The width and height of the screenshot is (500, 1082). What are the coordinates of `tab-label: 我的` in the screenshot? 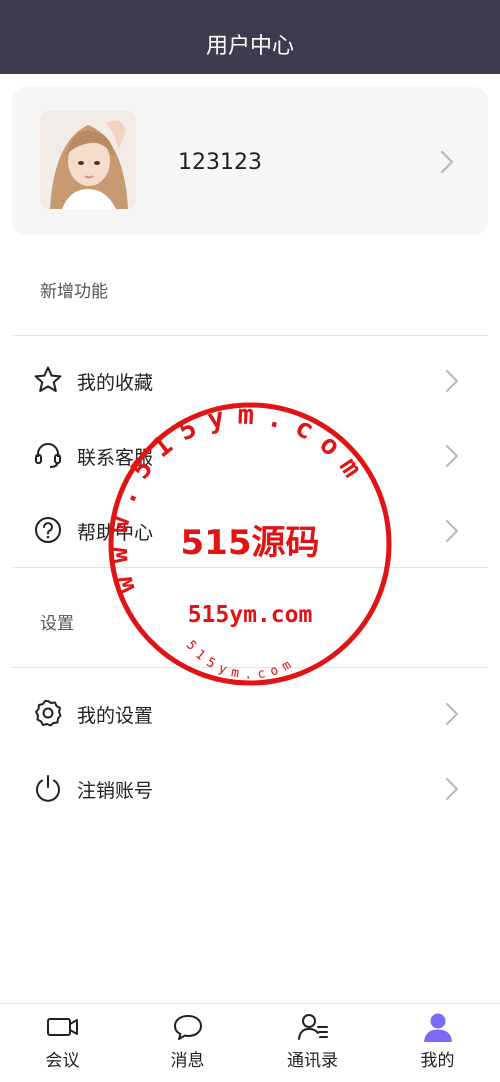 It's located at (437, 1061).